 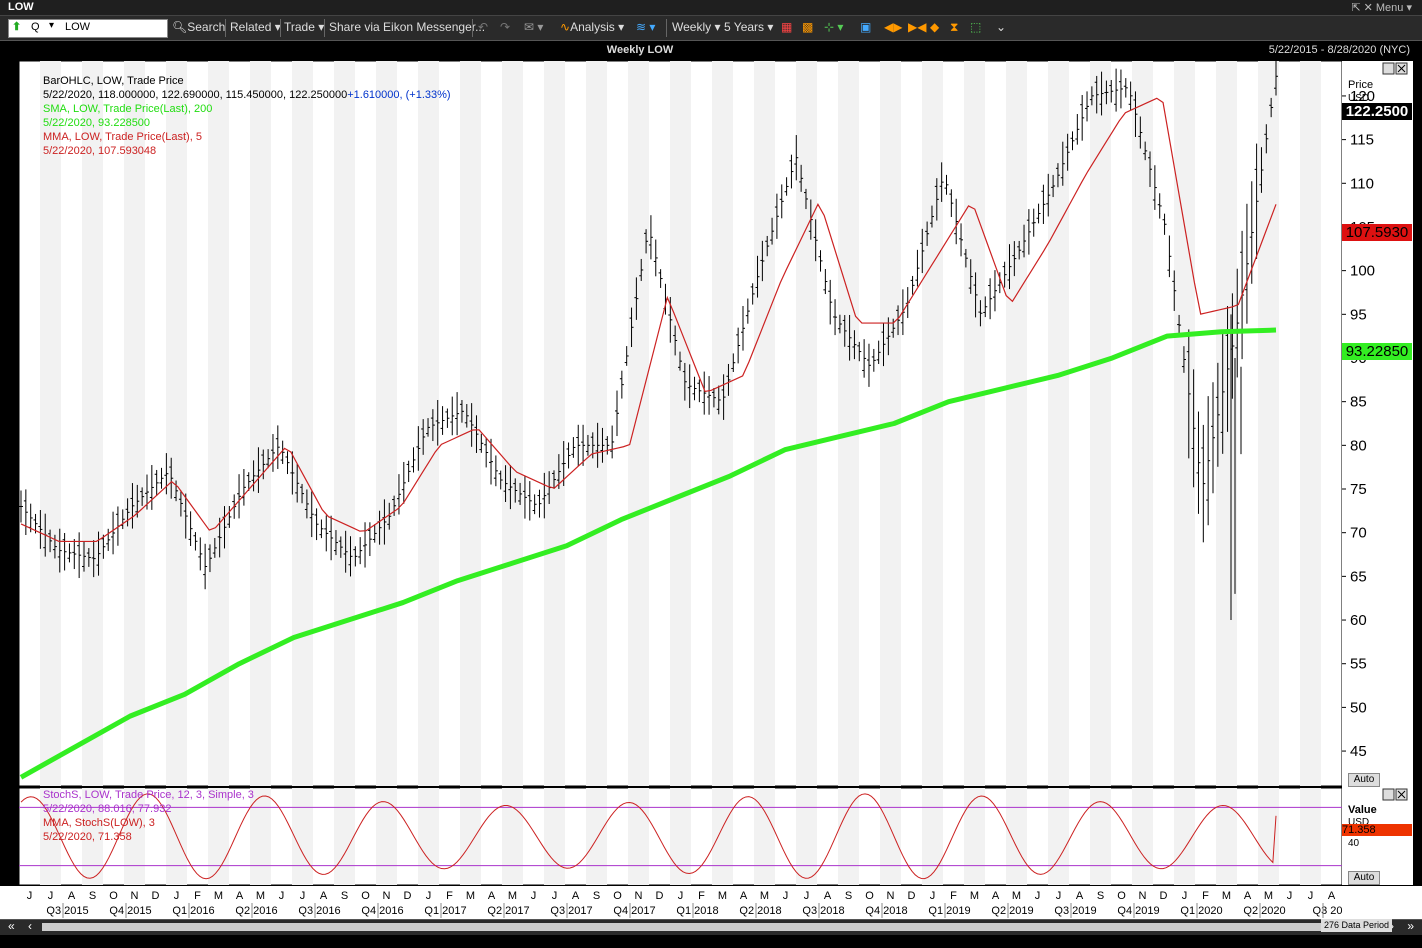 What do you see at coordinates (1364, 780) in the screenshot?
I see `auto-scale-button: Auto` at bounding box center [1364, 780].